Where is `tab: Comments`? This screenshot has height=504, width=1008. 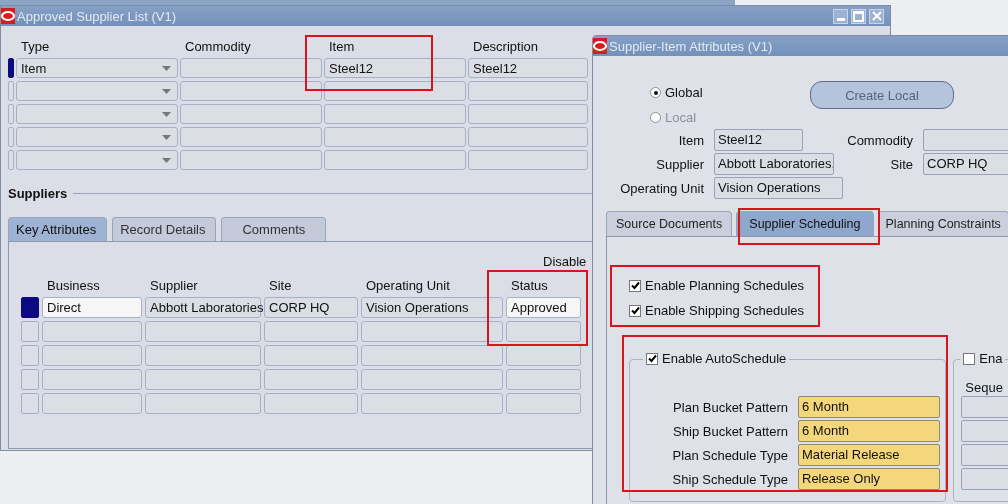 tab: Comments is located at coordinates (274, 229).